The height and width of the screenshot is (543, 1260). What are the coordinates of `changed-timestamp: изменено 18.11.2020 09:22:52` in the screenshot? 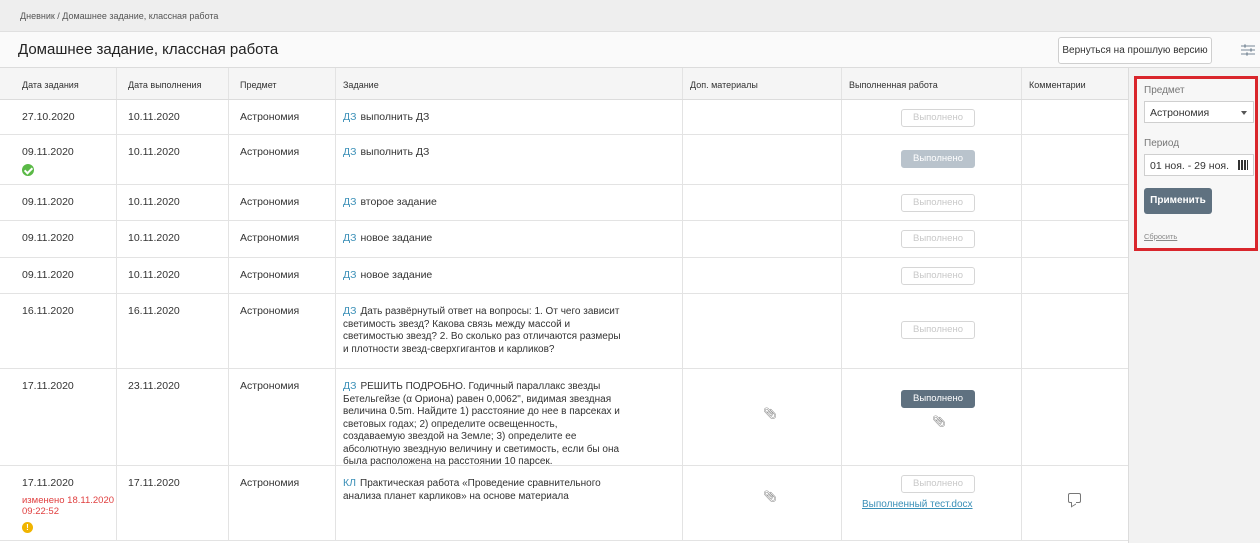 It's located at (68, 506).